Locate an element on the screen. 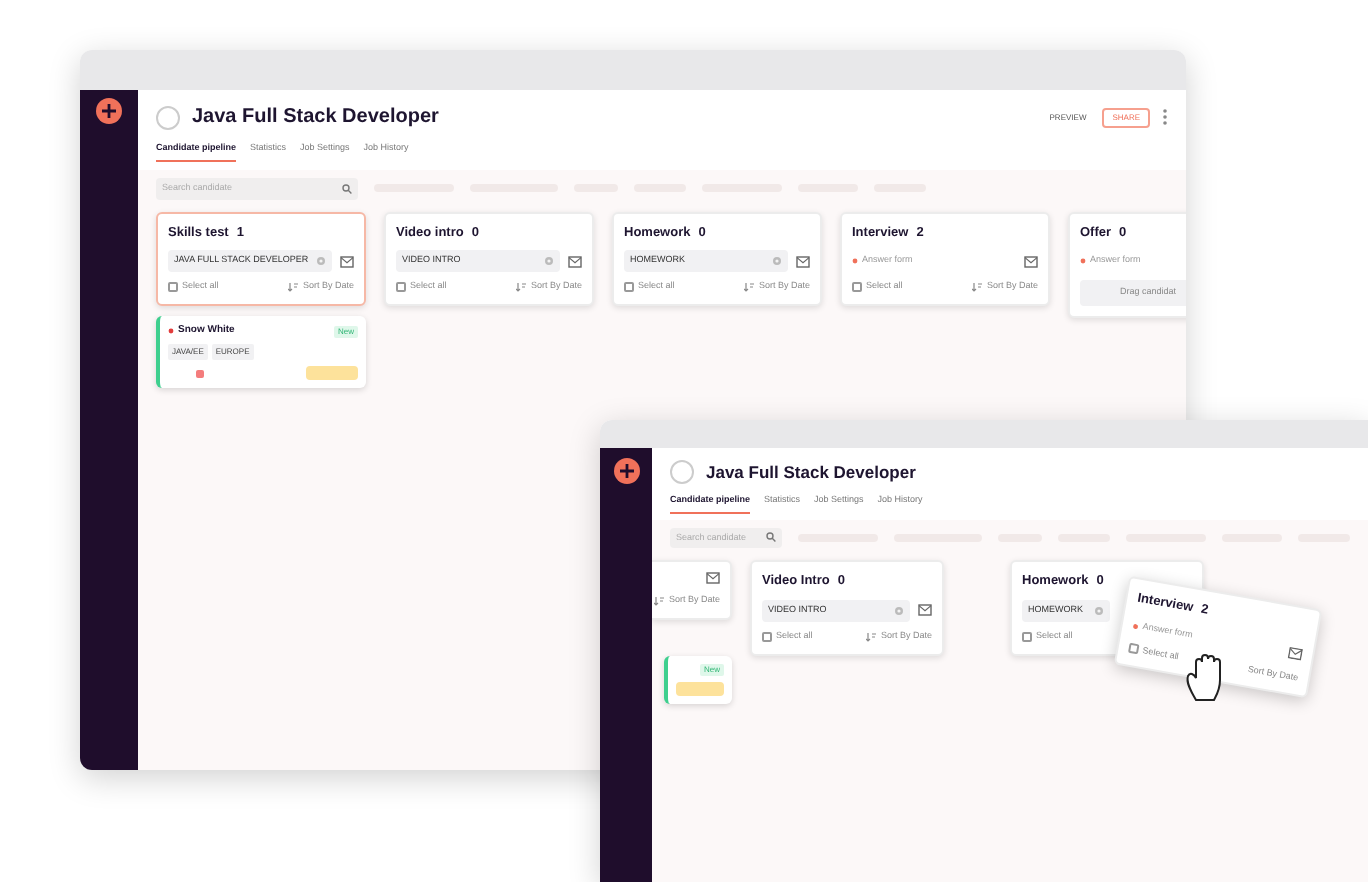 Image resolution: width=1368 pixels, height=882 pixels. flag-icon is located at coordinates (200, 373).